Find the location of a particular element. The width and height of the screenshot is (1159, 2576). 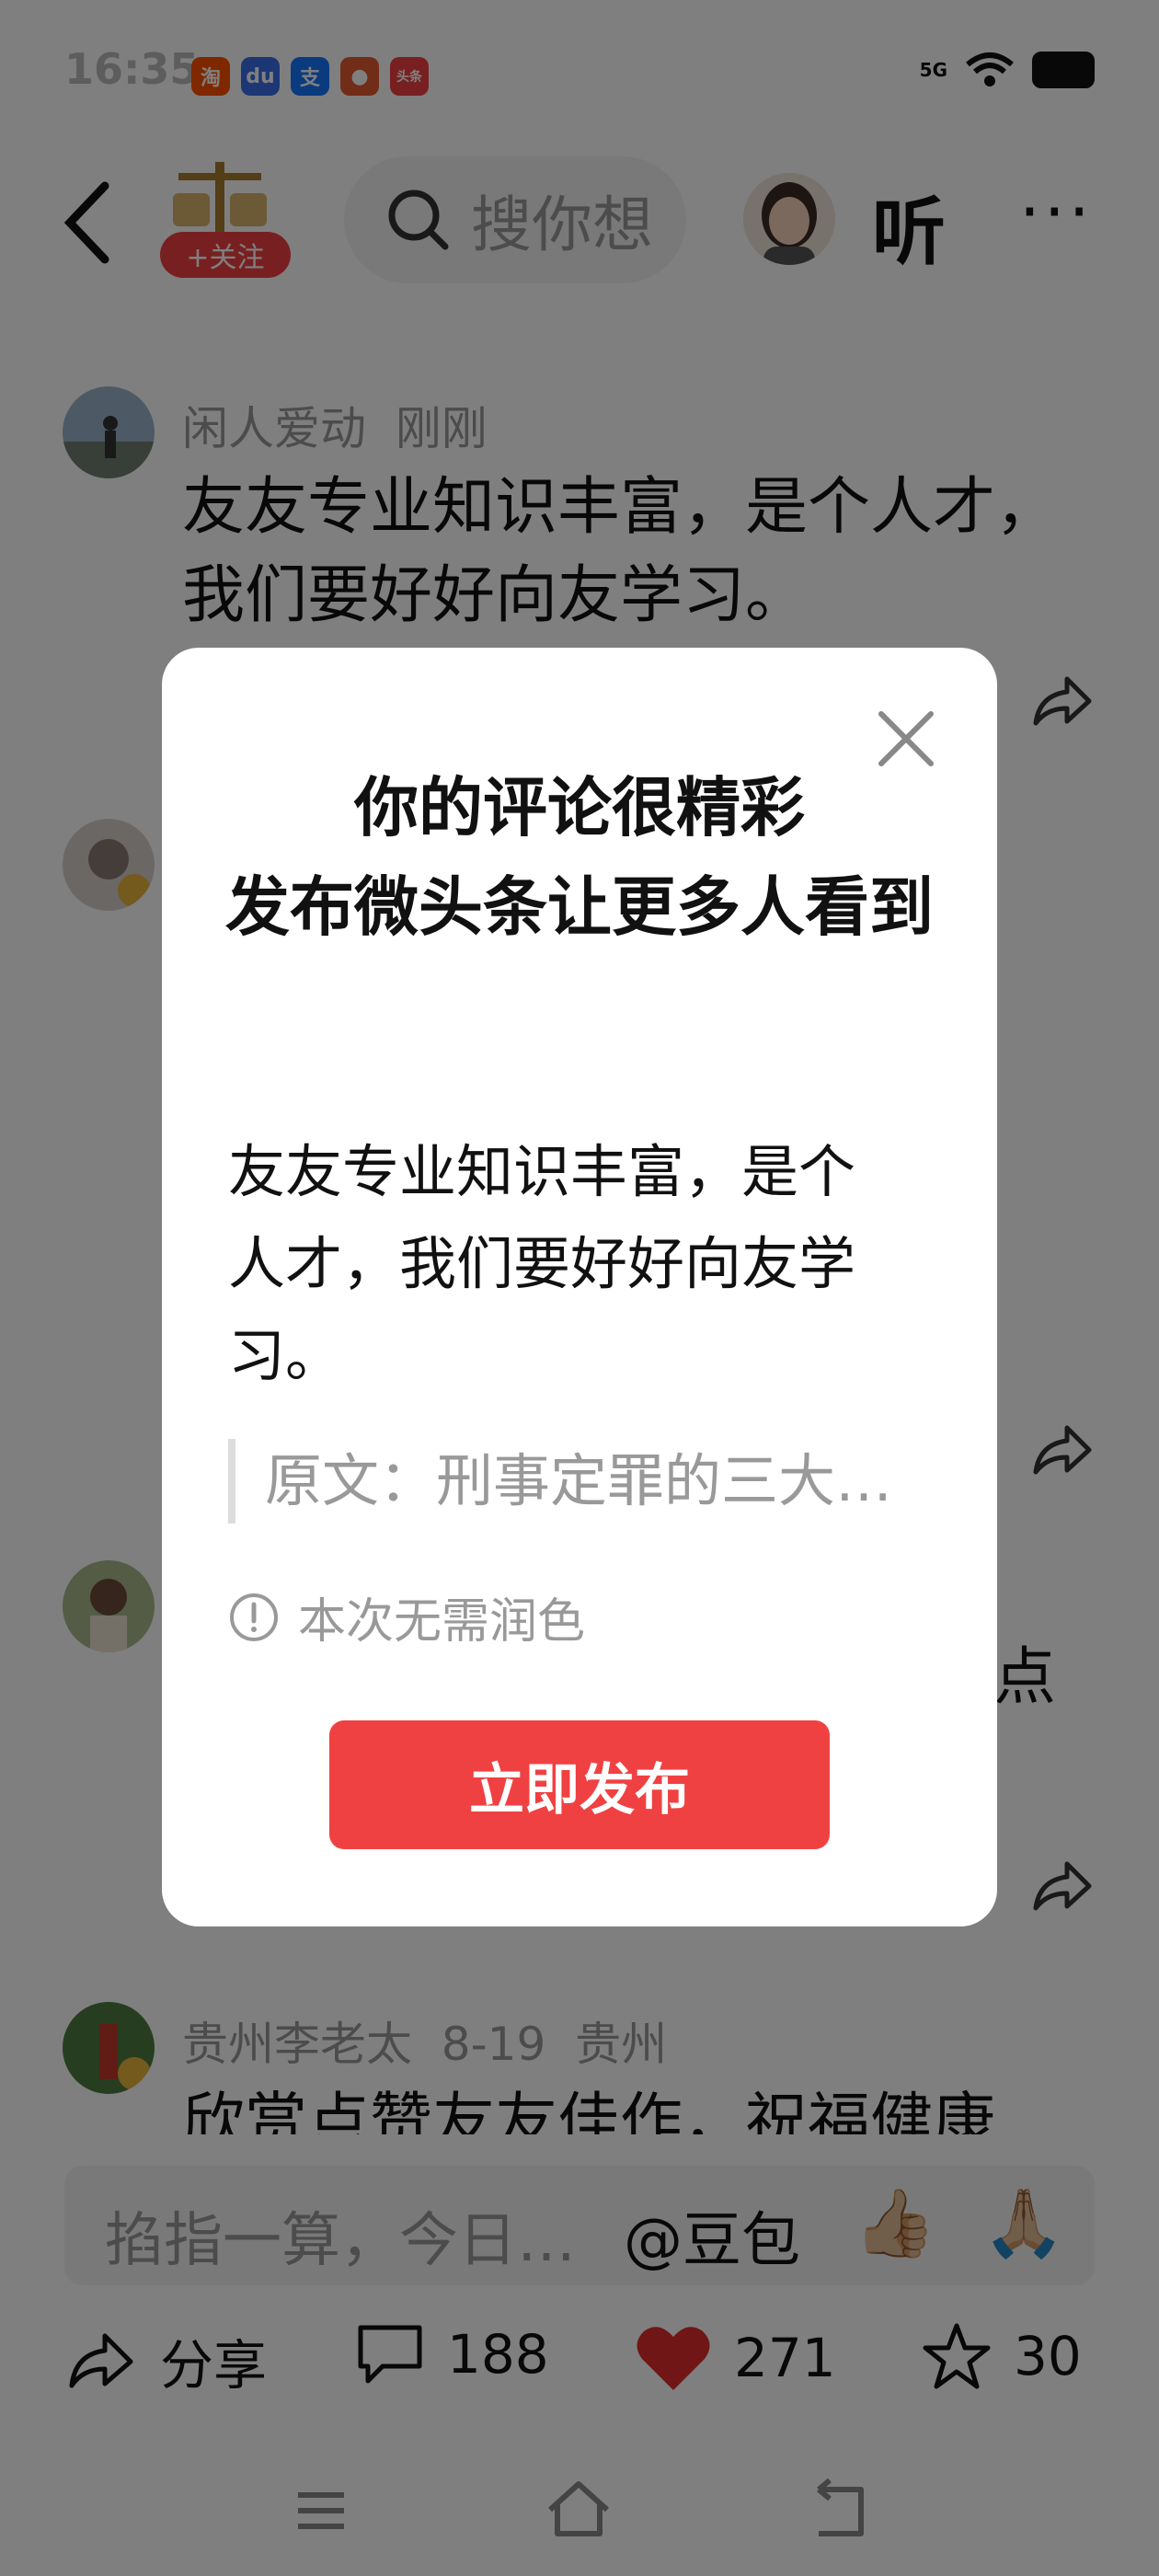

dialog-title: 你的评论很精彩 发布微头条让更多人看到 is located at coordinates (579, 857).